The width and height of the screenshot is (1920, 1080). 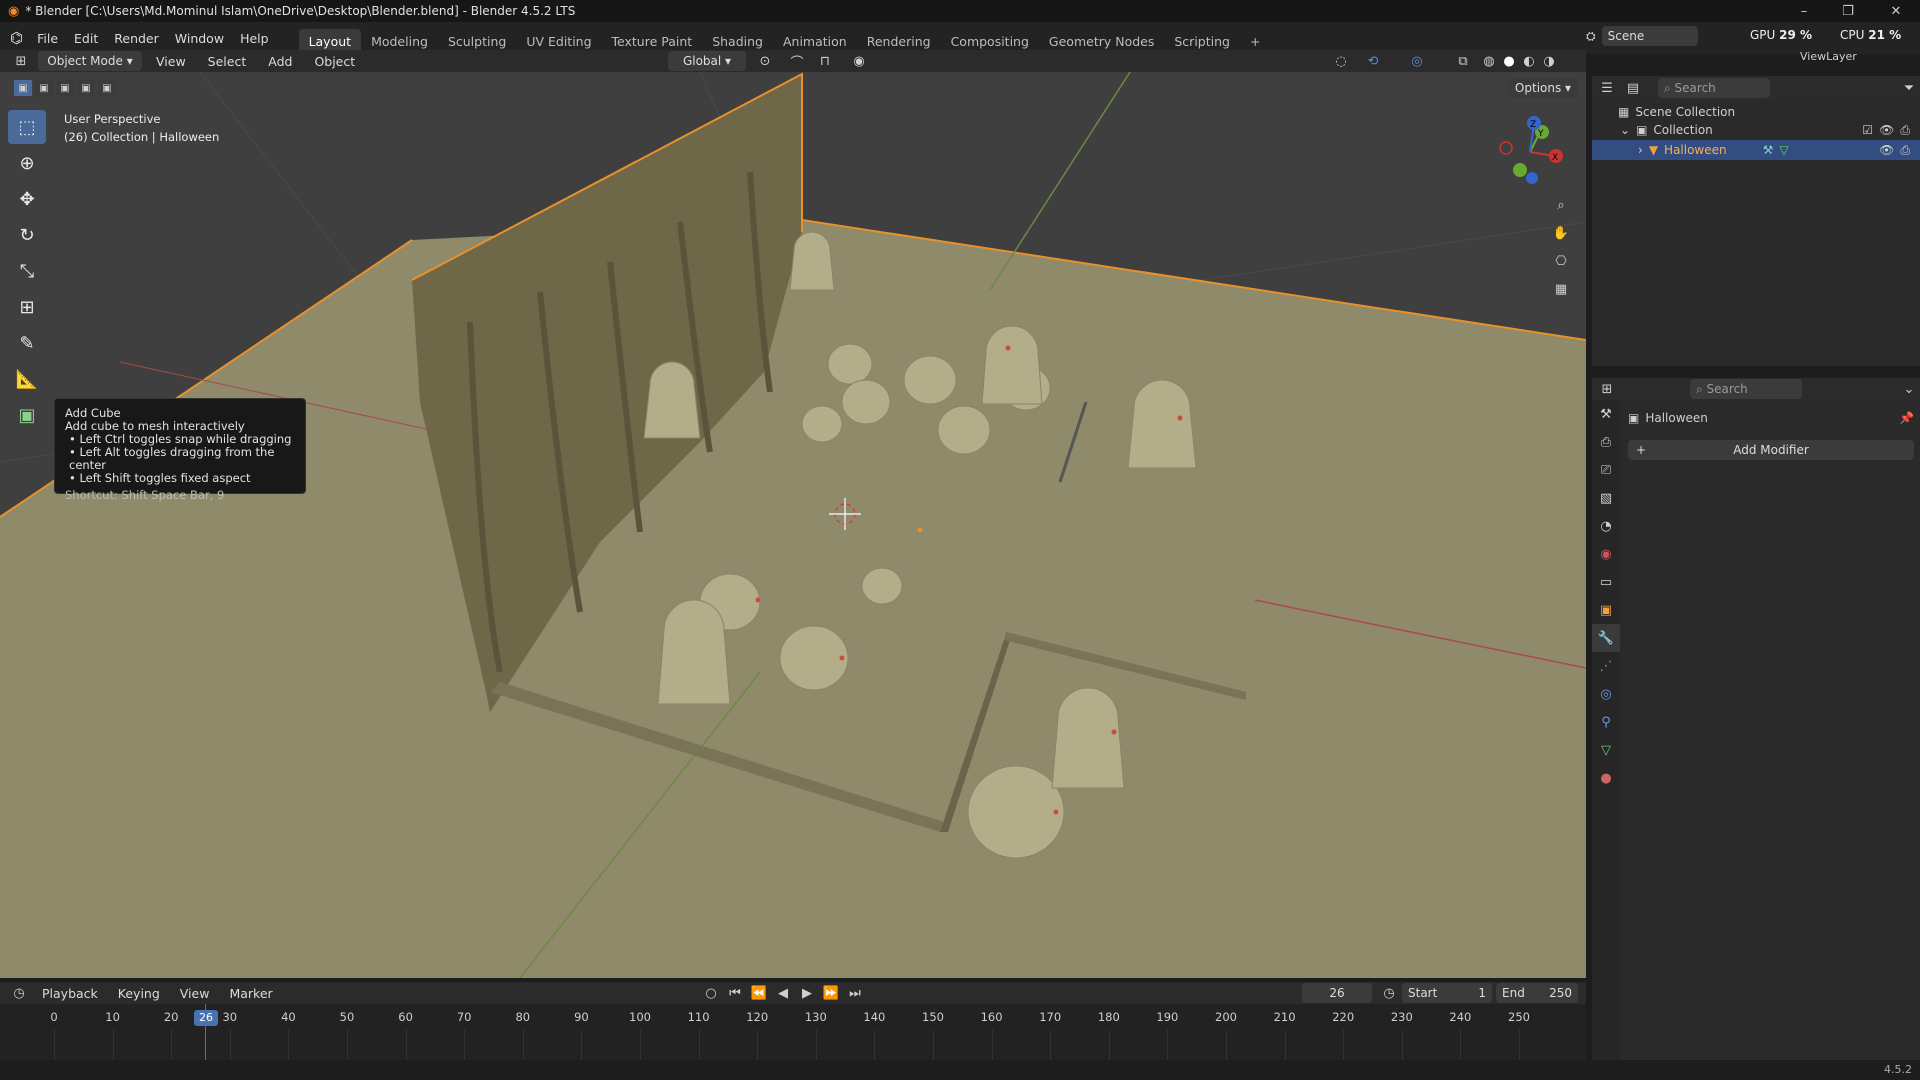 I want to click on maximize-button: ❐, so click(x=1848, y=11).